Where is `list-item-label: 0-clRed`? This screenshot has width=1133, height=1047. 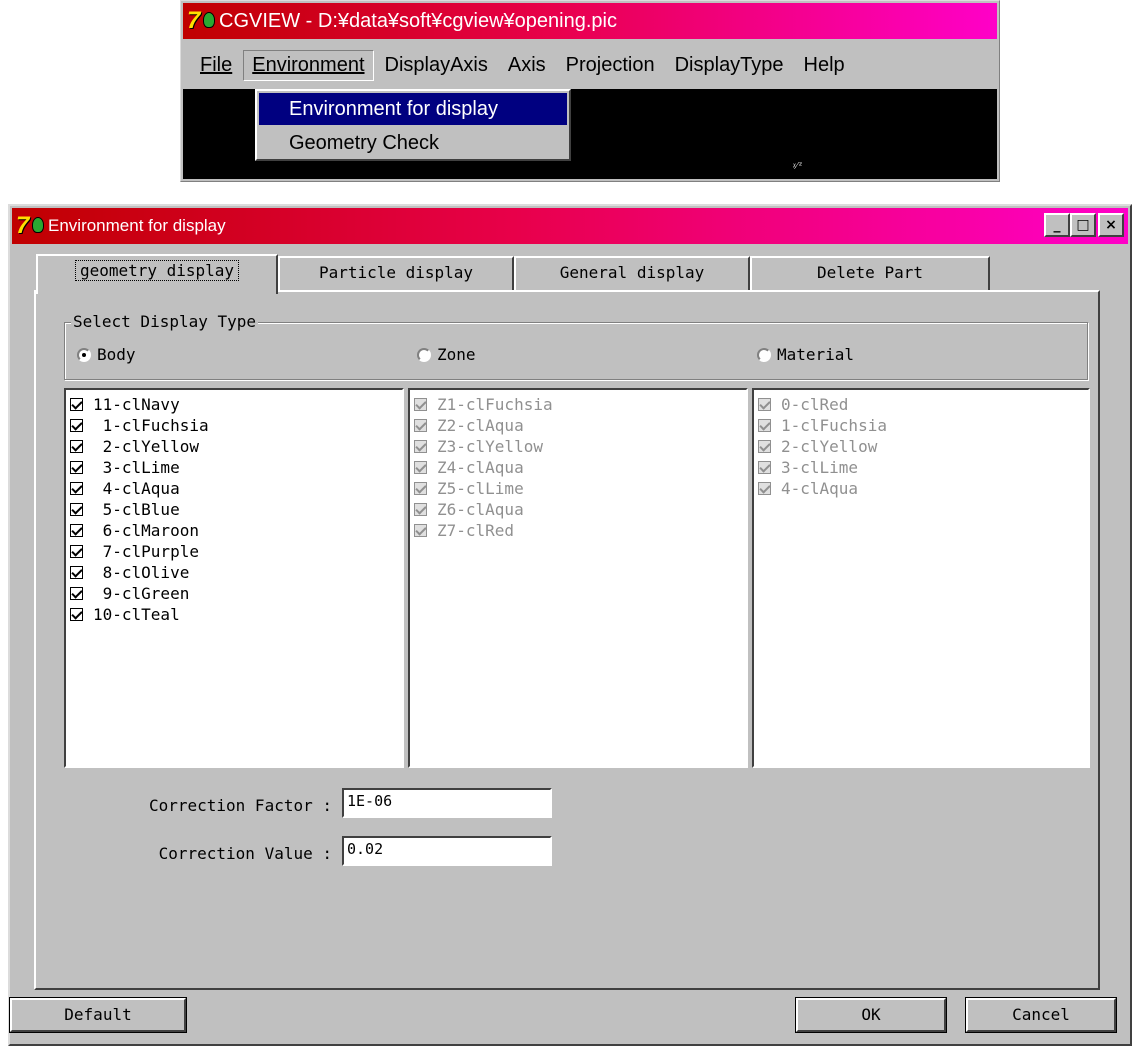
list-item-label: 0-clRed is located at coordinates (815, 404).